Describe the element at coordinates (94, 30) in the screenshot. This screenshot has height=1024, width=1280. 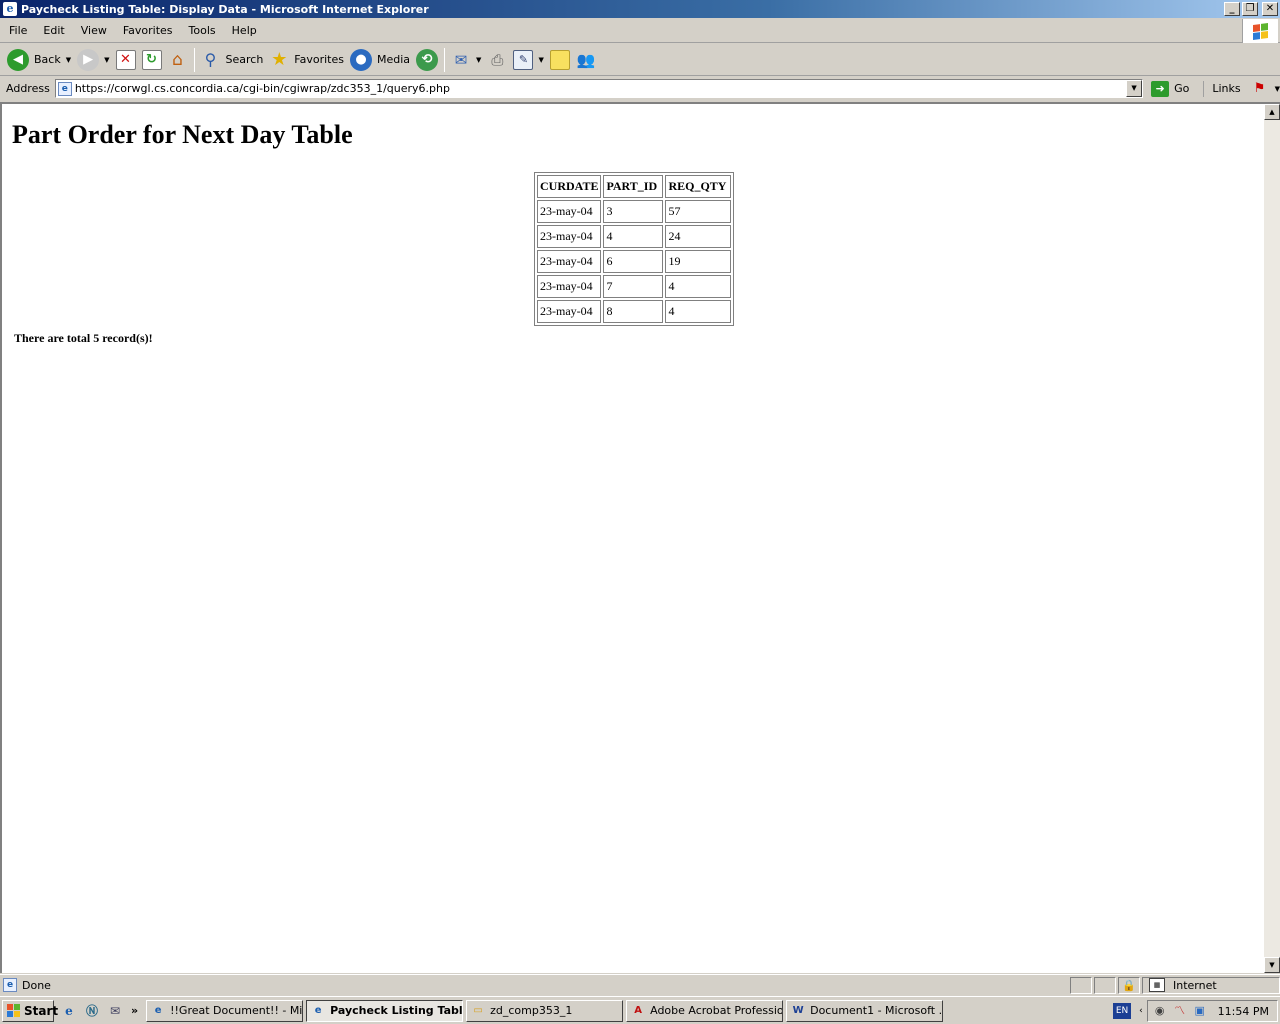
I see `menu-view: View` at that location.